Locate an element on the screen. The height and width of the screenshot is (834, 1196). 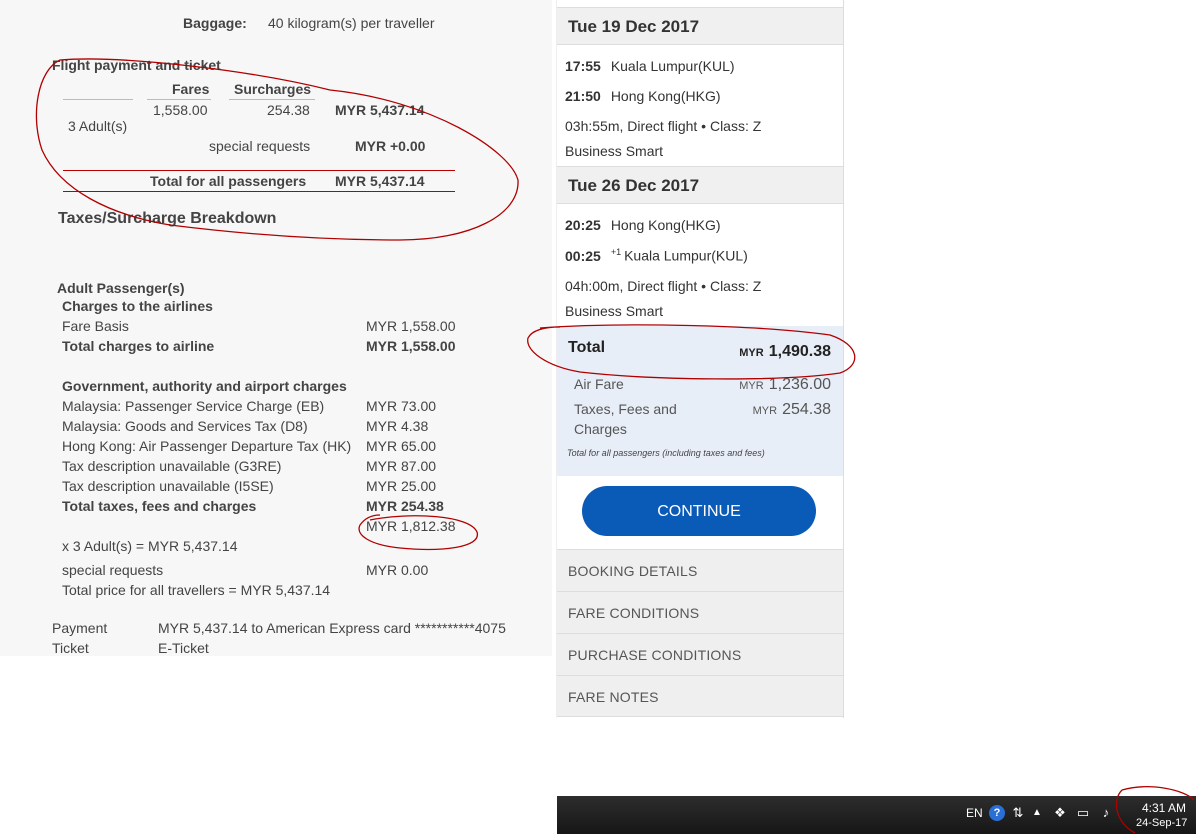
return-info: 04h:00m, Direct flight • Class: Z is located at coordinates (663, 286).